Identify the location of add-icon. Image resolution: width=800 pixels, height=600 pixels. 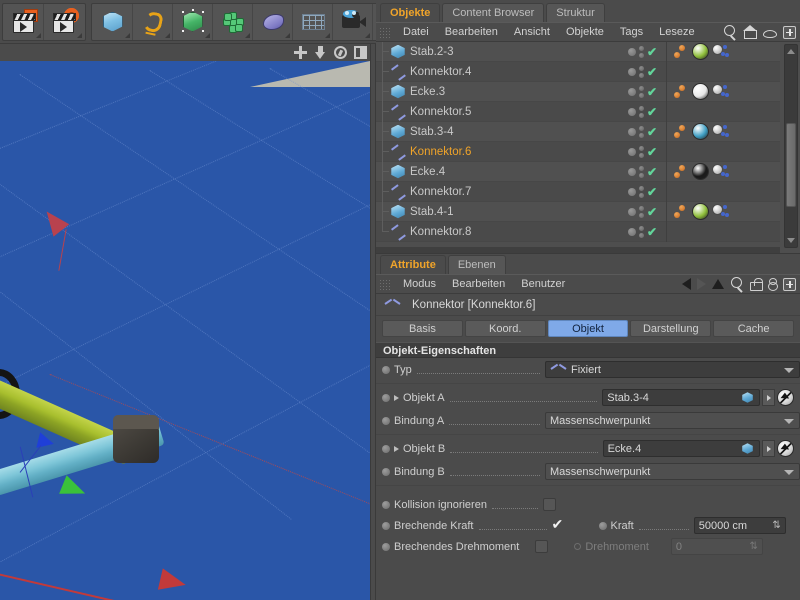
(789, 284).